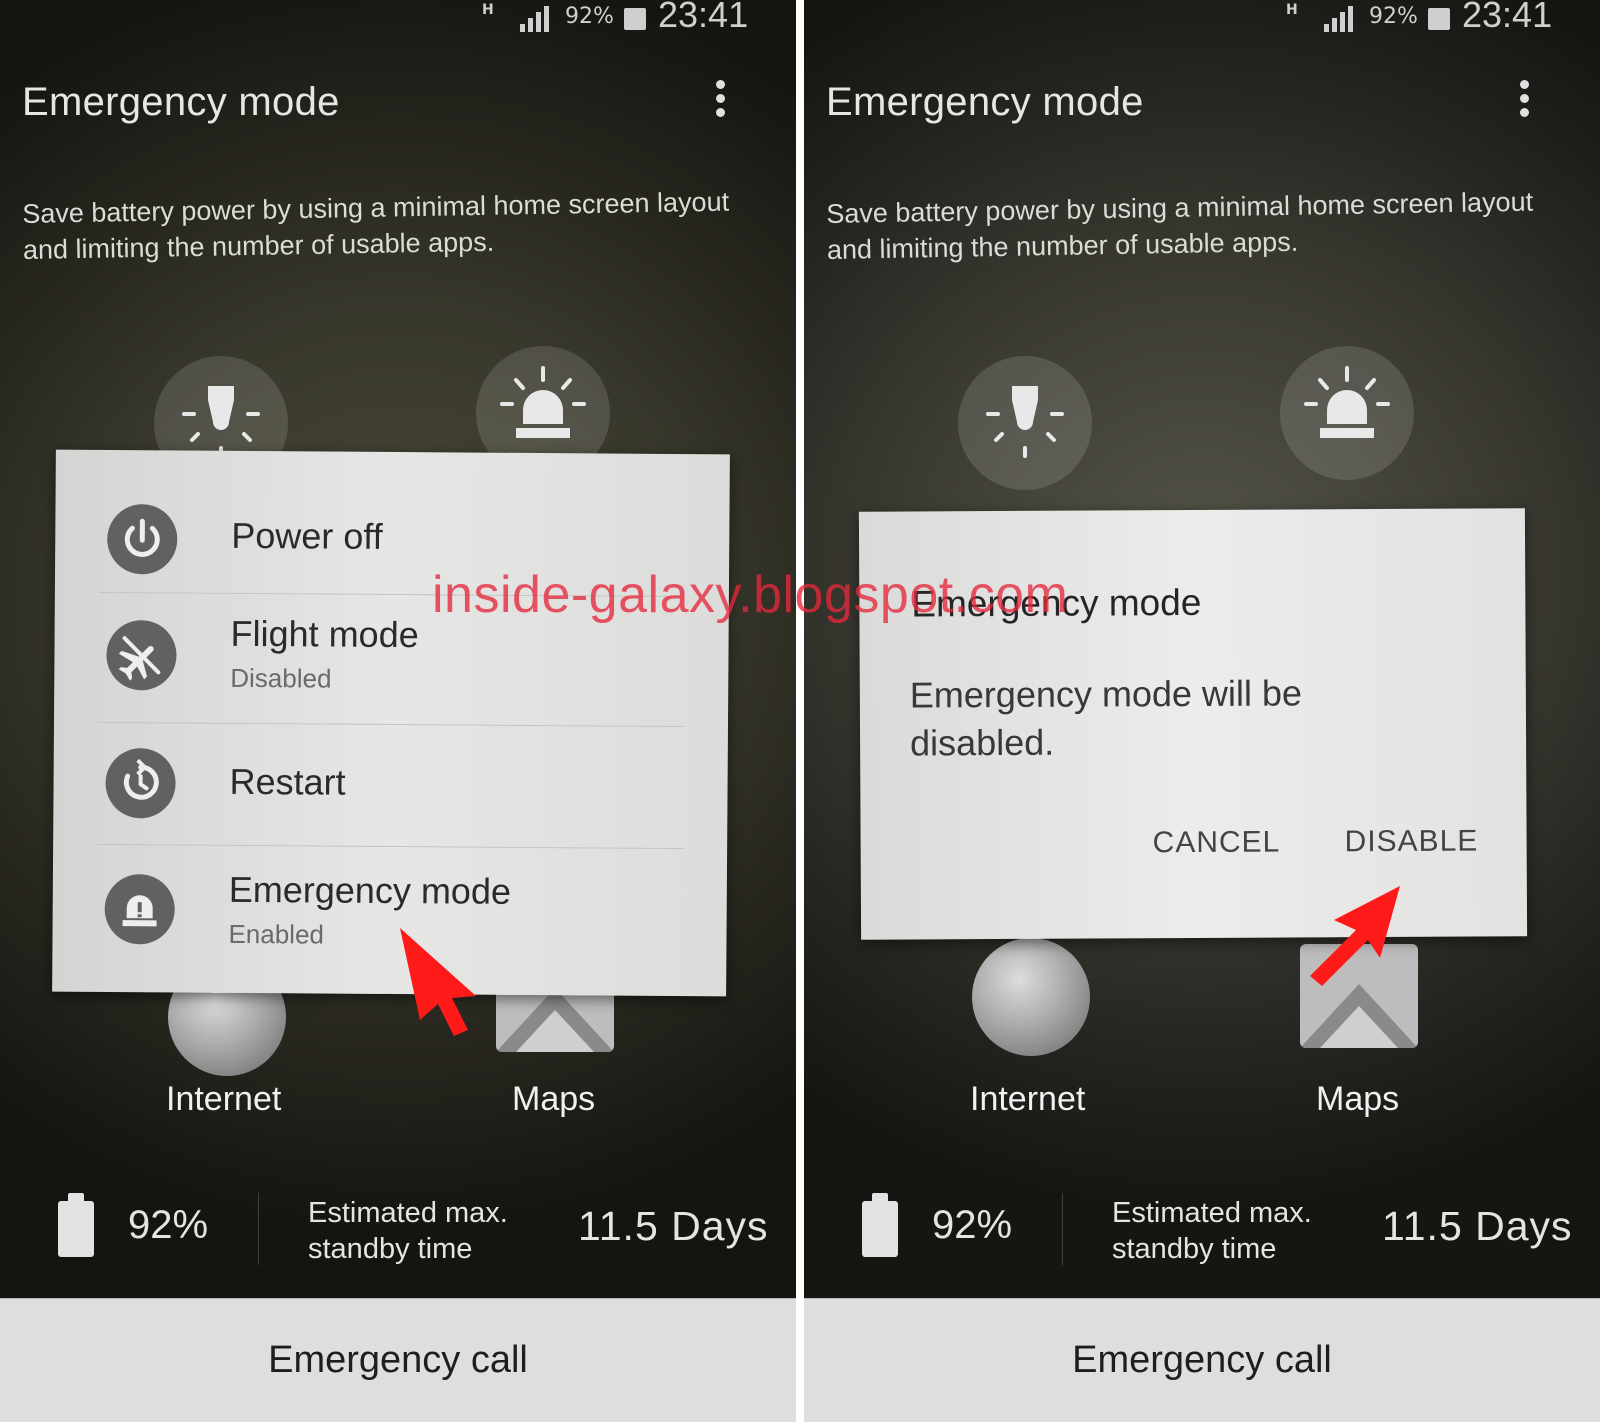 This screenshot has height=1422, width=1600. Describe the element at coordinates (140, 783) in the screenshot. I see `restart-icon` at that location.